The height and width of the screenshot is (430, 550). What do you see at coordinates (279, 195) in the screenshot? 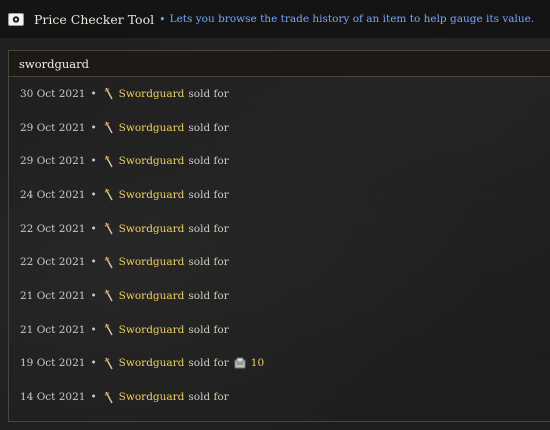
I see `sale-row: 24 Oct 2021 • Swordguard sold for` at bounding box center [279, 195].